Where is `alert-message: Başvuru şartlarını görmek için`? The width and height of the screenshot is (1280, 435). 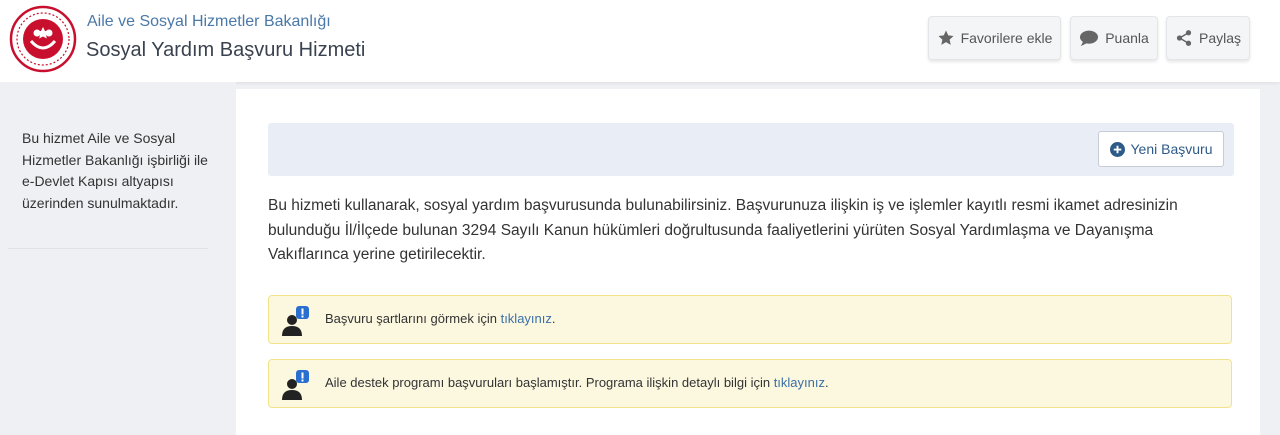
alert-message: Başvuru şartlarını görmek için is located at coordinates (413, 318).